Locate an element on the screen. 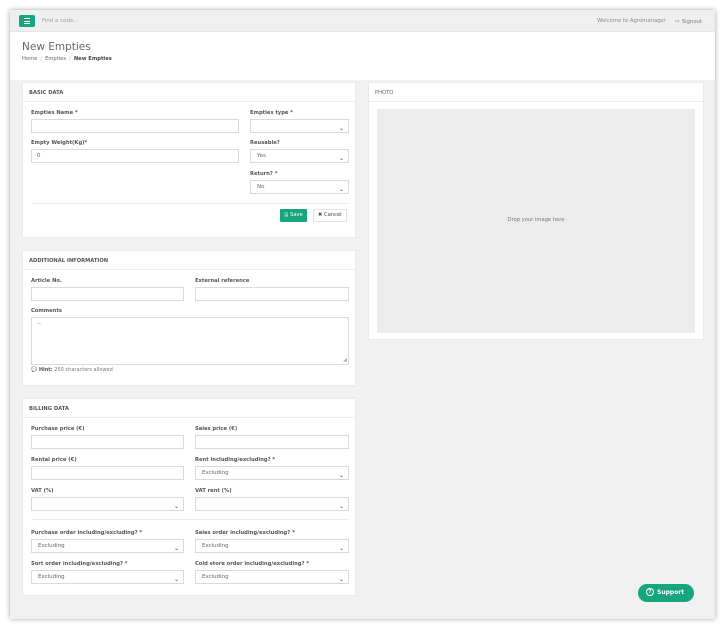 This screenshot has height=629, width=725. floppy-icon: 🖫 is located at coordinates (286, 215).